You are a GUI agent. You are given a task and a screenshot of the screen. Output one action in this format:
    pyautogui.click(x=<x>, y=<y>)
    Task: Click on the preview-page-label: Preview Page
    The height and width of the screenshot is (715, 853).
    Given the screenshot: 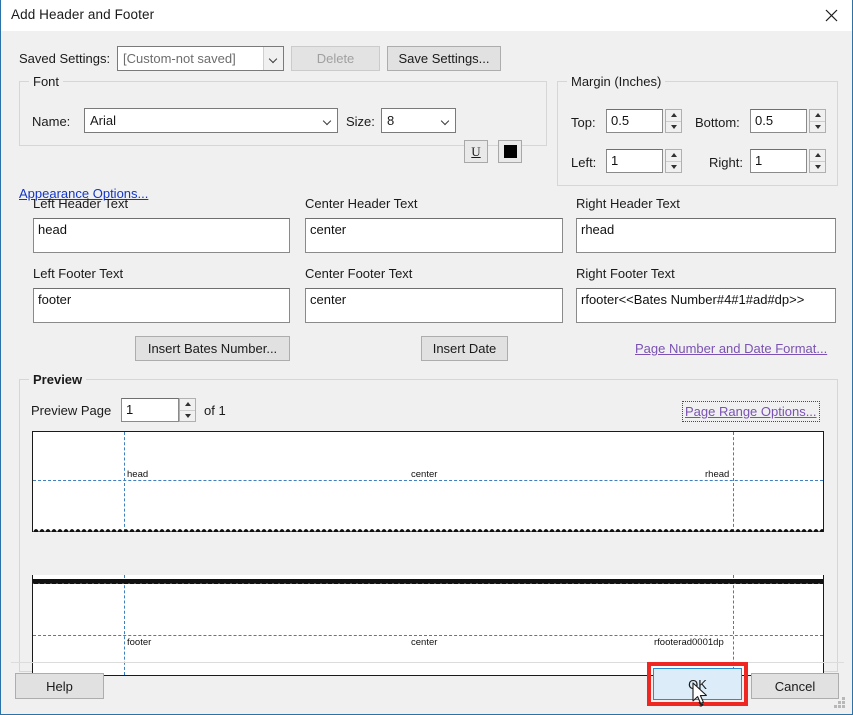 What is the action you would take?
    pyautogui.click(x=71, y=410)
    